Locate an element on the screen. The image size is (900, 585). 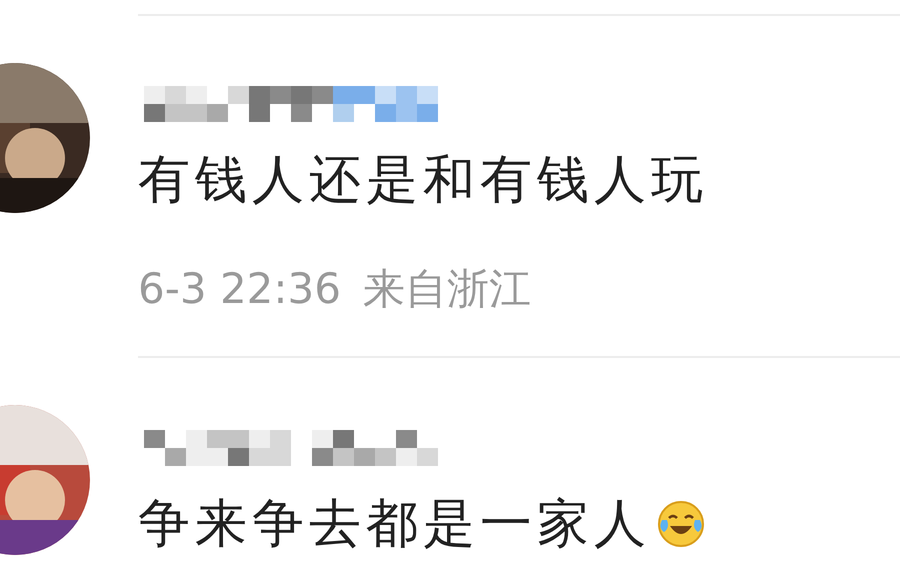
comment-text: 有钱人还是和有钱人玩 is located at coordinates (423, 180).